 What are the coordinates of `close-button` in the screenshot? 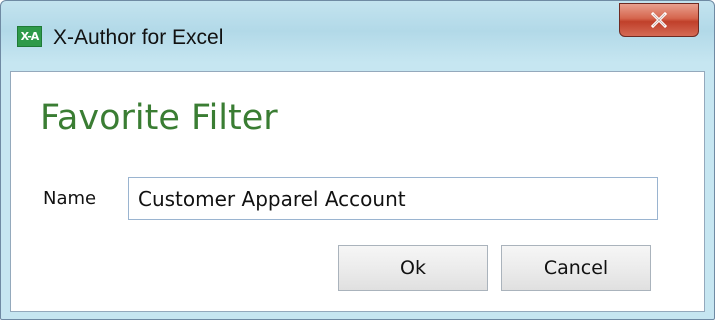 It's located at (659, 20).